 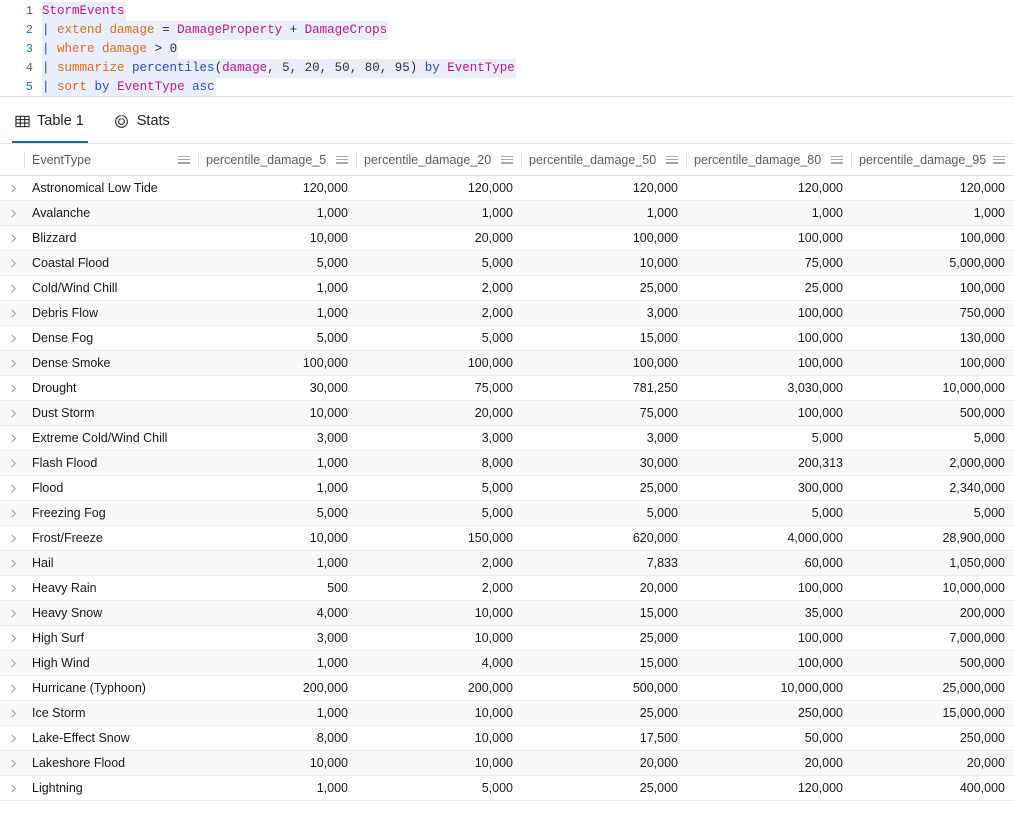 I want to click on cell-value: 3,000, so click(x=277, y=438).